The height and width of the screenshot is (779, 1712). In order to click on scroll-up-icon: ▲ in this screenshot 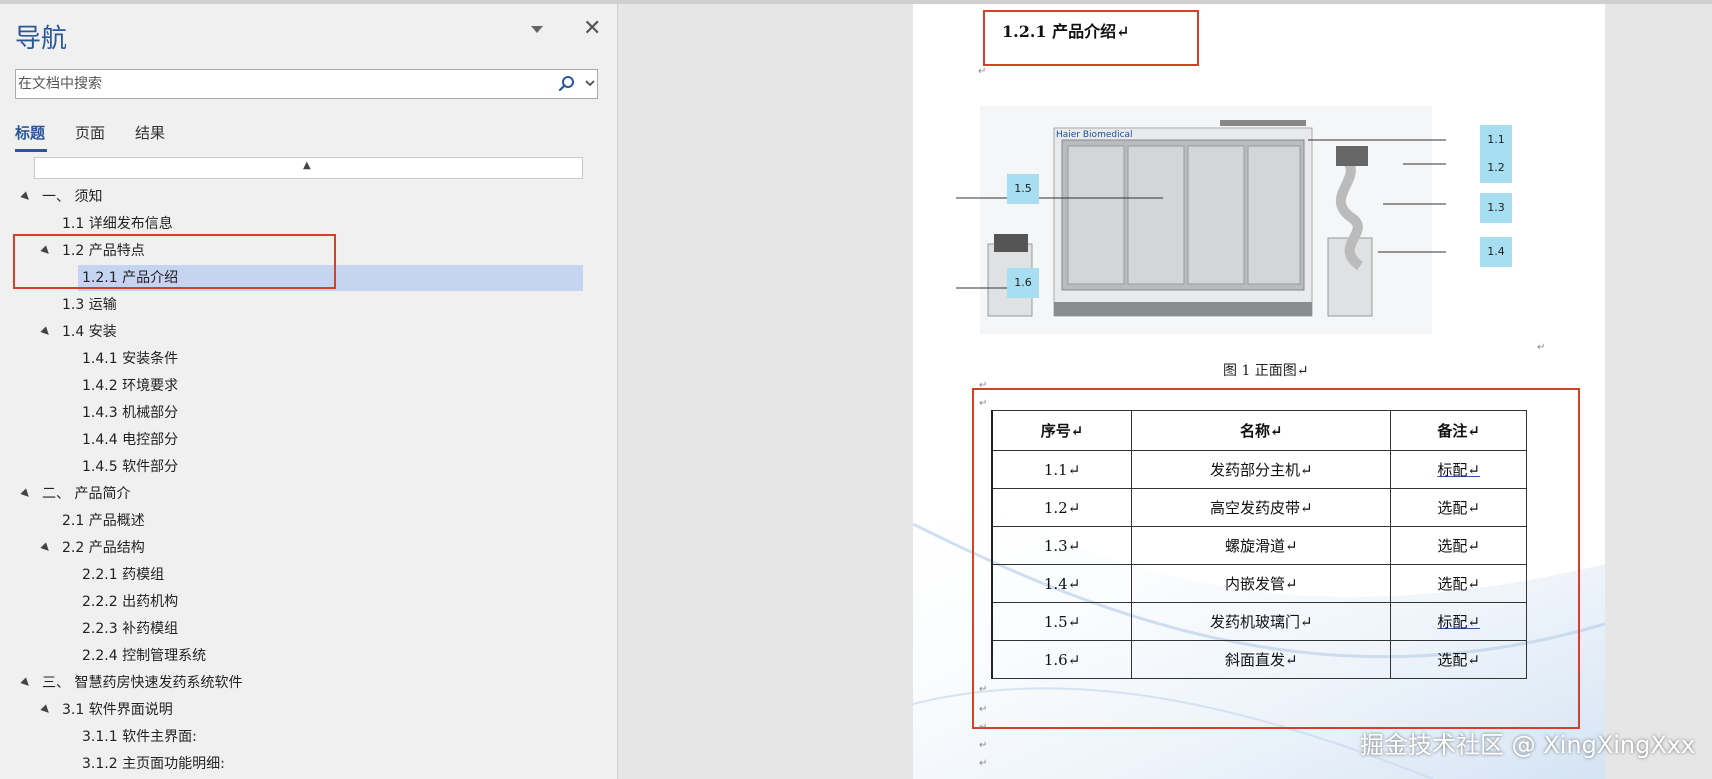, I will do `click(307, 165)`.